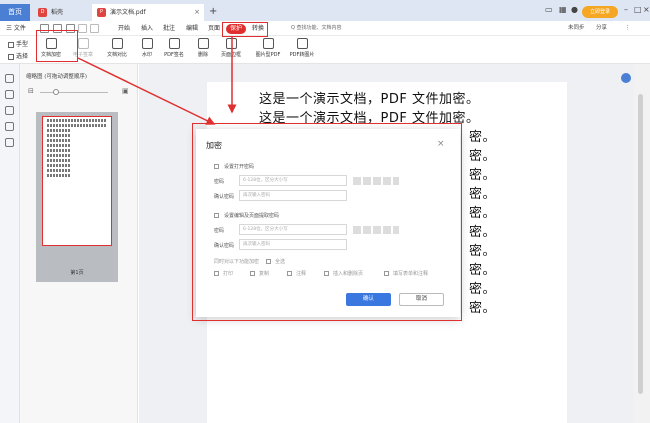 The image size is (650, 423). I want to click on more-menu-icon: ⋮, so click(628, 28).